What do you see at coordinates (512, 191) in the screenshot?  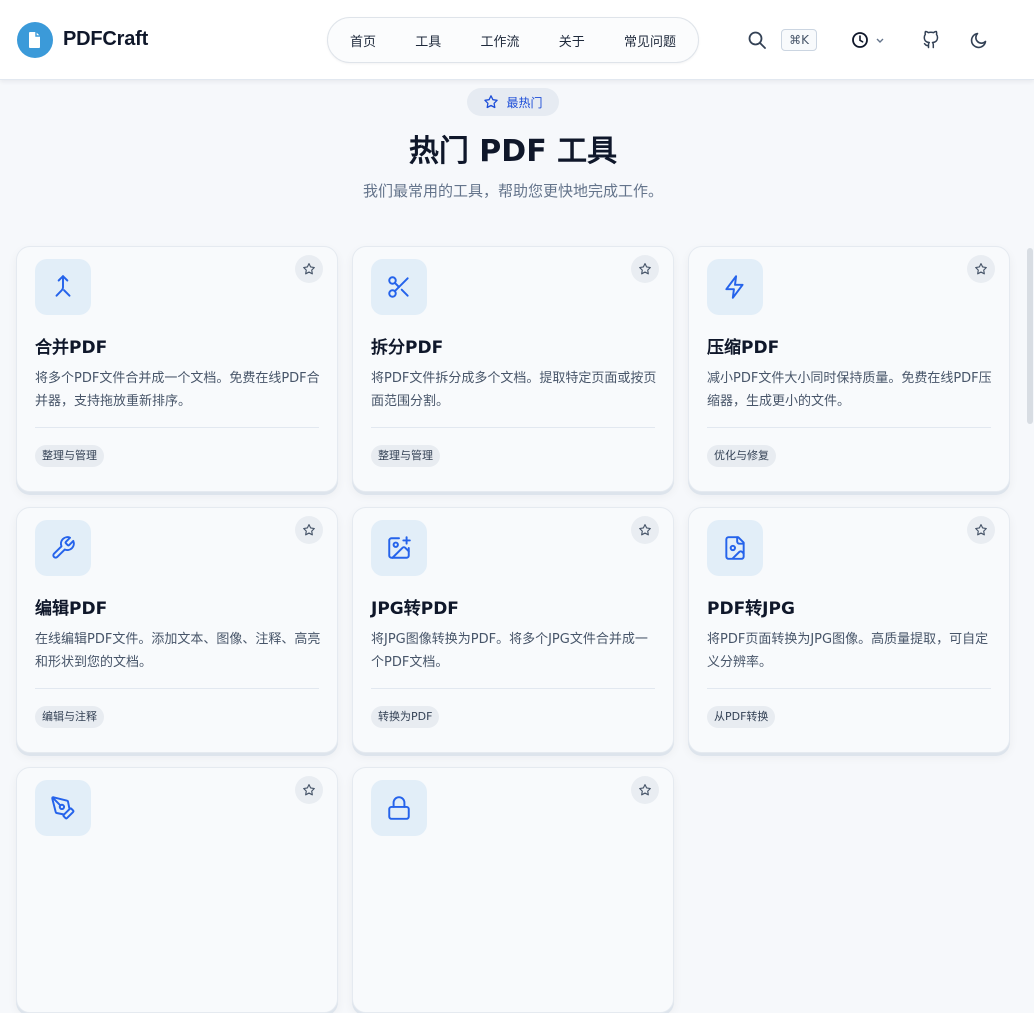 I see `page-subtitle: 我们最常用的工具，帮助您更快地完成工作。` at bounding box center [512, 191].